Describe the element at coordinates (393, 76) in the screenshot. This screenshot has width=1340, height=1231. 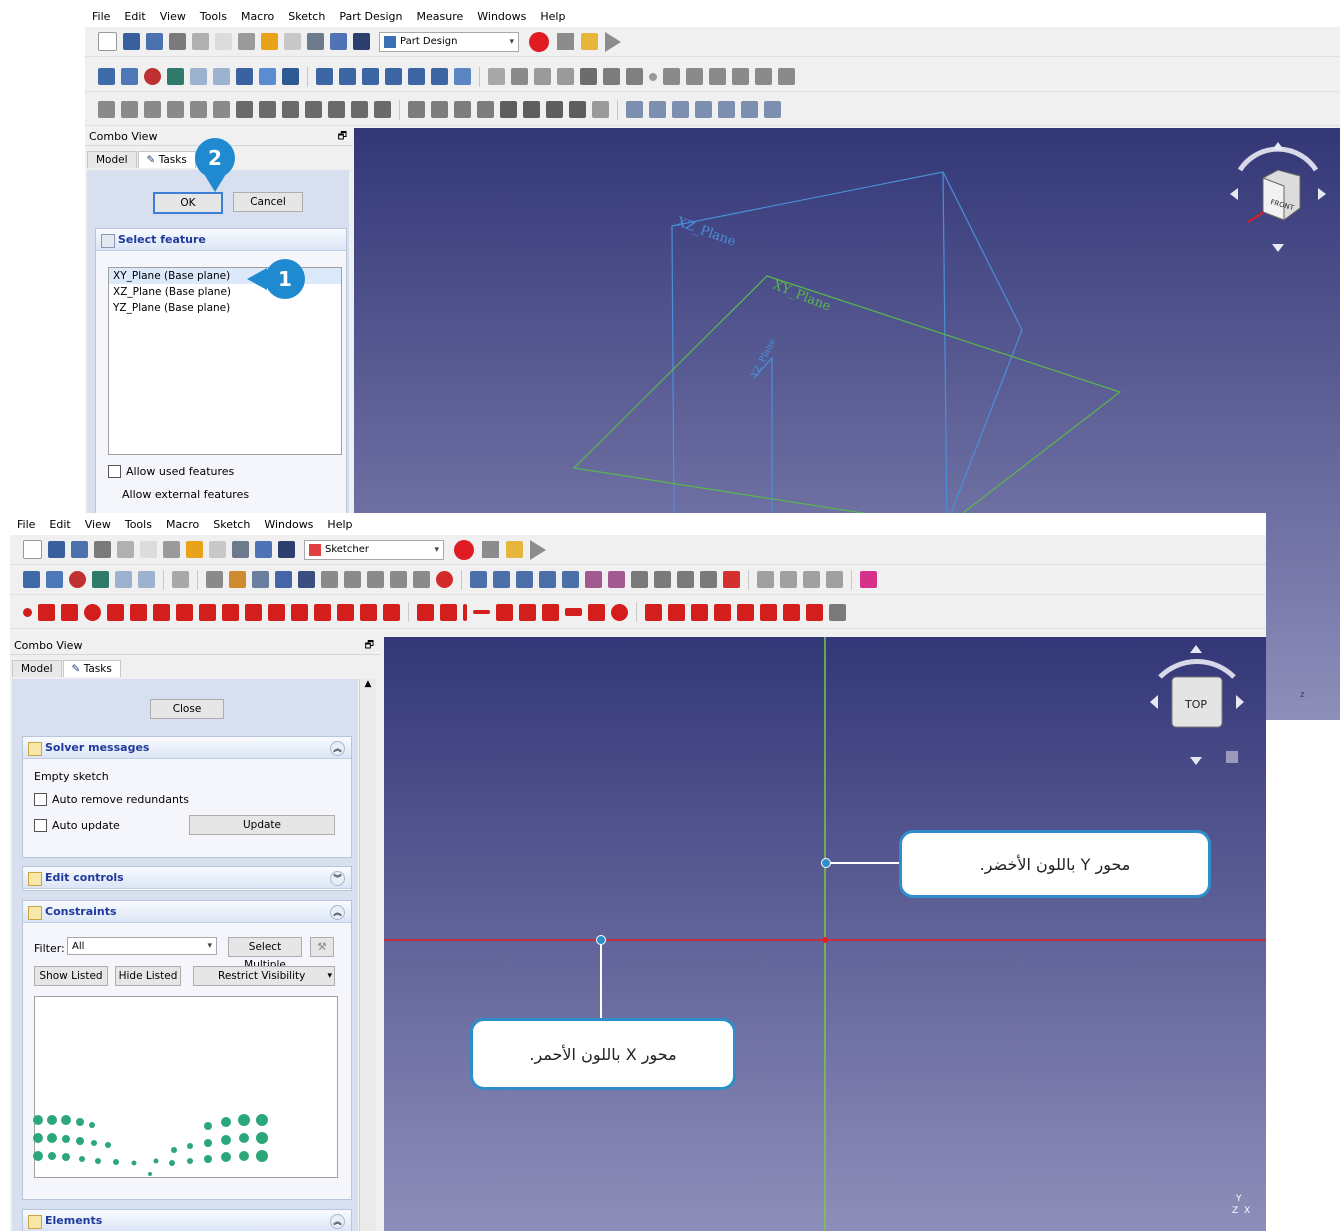
I see `view-rear-icon` at that location.